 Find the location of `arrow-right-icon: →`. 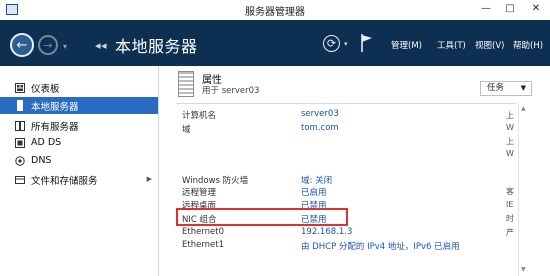

arrow-right-icon: → is located at coordinates (48, 45).